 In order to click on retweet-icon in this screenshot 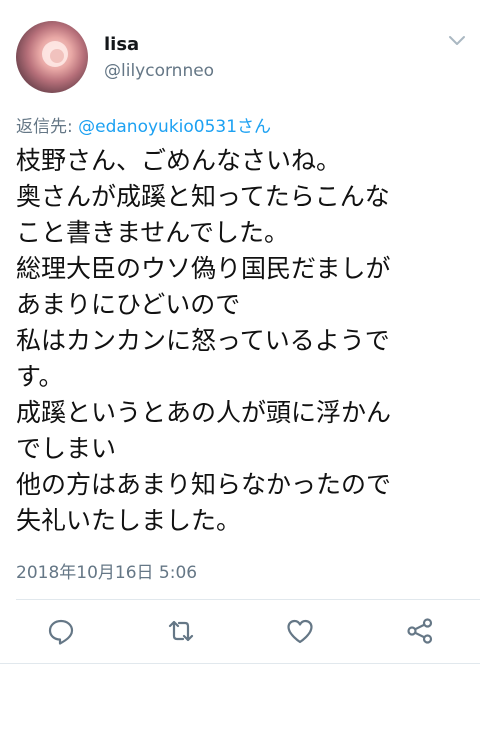, I will do `click(181, 631)`.